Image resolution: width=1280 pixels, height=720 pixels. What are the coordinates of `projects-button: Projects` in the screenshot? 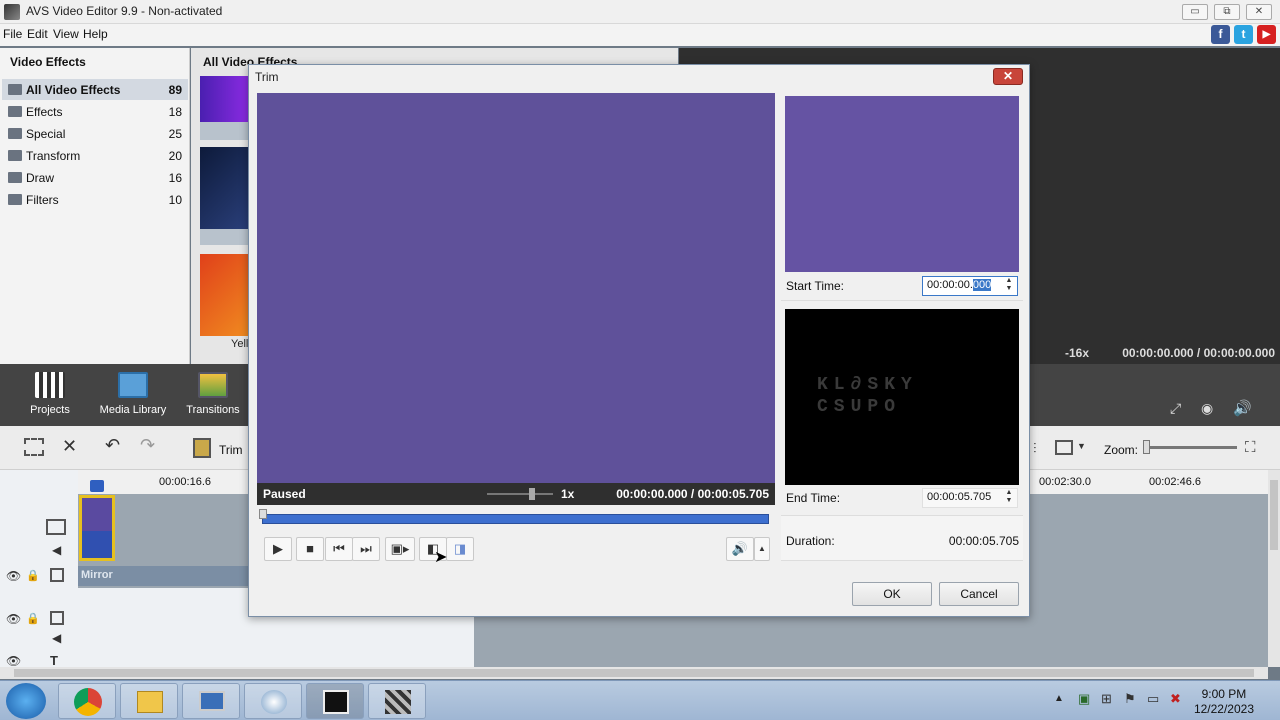 It's located at (50, 394).